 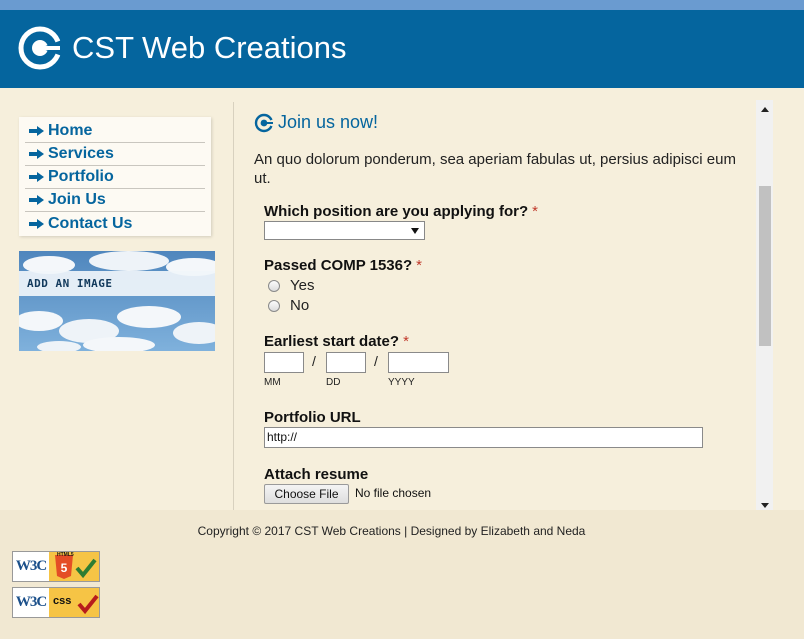 I want to click on sidebar-item-label: Contact Us, so click(x=90, y=223).